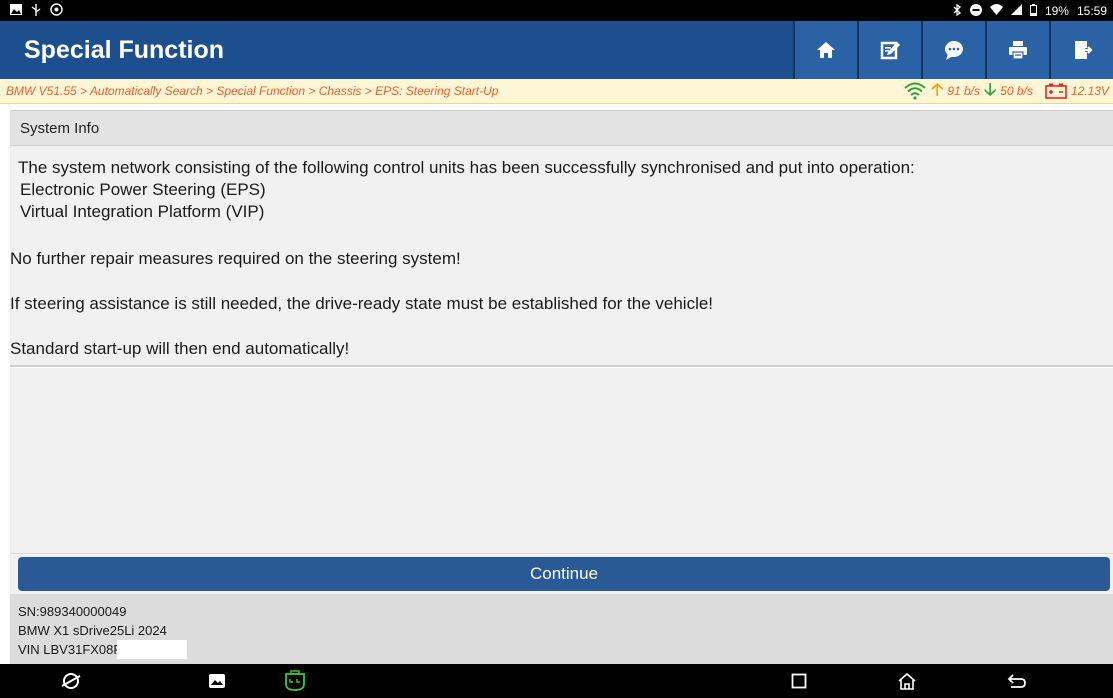 Image resolution: width=1113 pixels, height=698 pixels. What do you see at coordinates (56, 10) in the screenshot?
I see `vpn-icon` at bounding box center [56, 10].